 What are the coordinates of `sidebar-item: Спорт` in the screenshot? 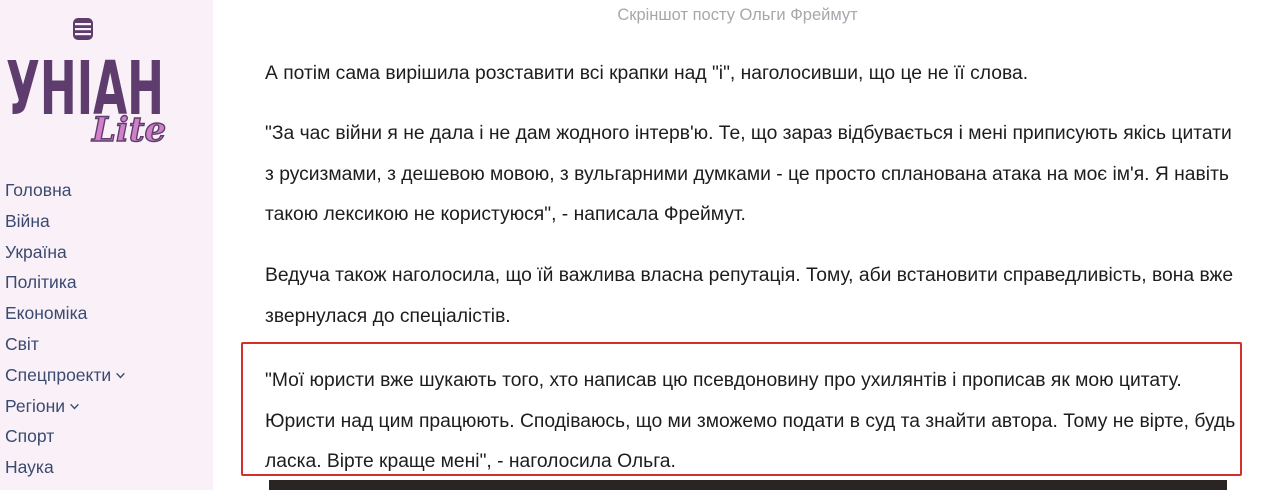 It's located at (65, 441).